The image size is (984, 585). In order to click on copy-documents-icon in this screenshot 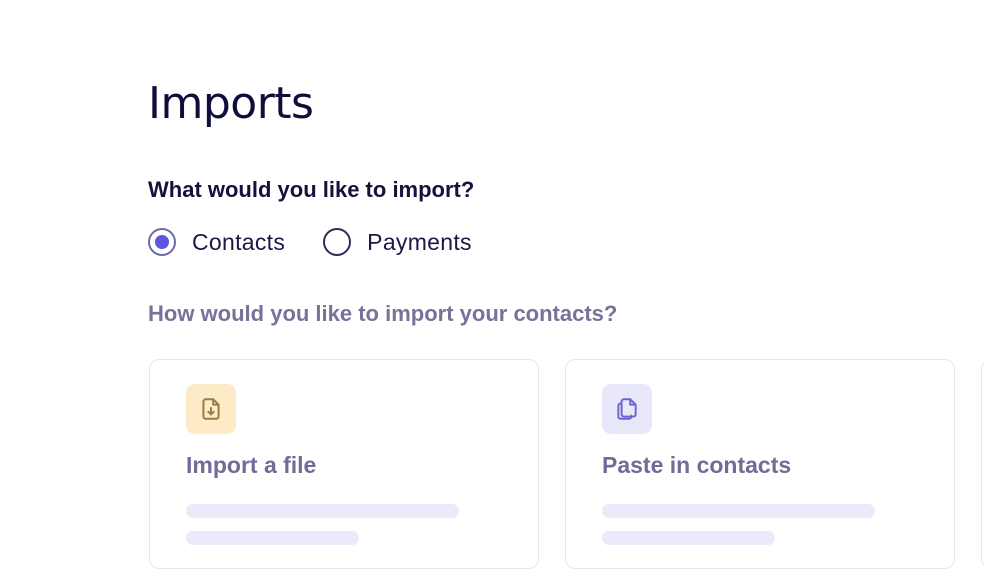, I will do `click(627, 409)`.